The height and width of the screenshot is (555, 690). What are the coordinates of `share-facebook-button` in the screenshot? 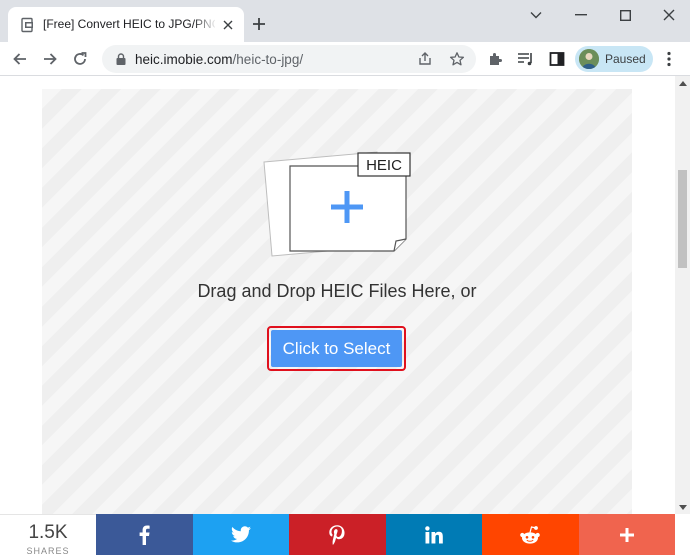 It's located at (144, 534).